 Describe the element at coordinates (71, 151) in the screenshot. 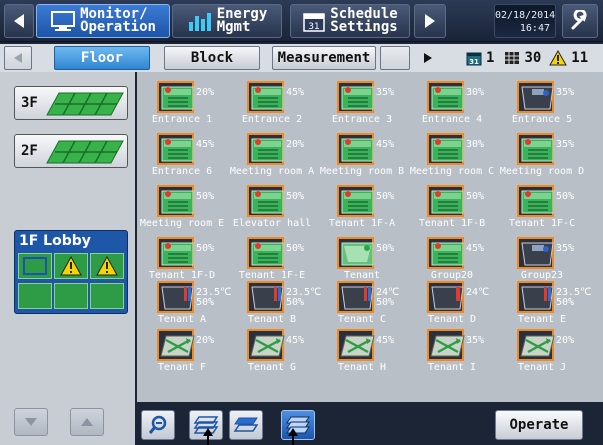

I see `floor-2f-button: 2F` at that location.